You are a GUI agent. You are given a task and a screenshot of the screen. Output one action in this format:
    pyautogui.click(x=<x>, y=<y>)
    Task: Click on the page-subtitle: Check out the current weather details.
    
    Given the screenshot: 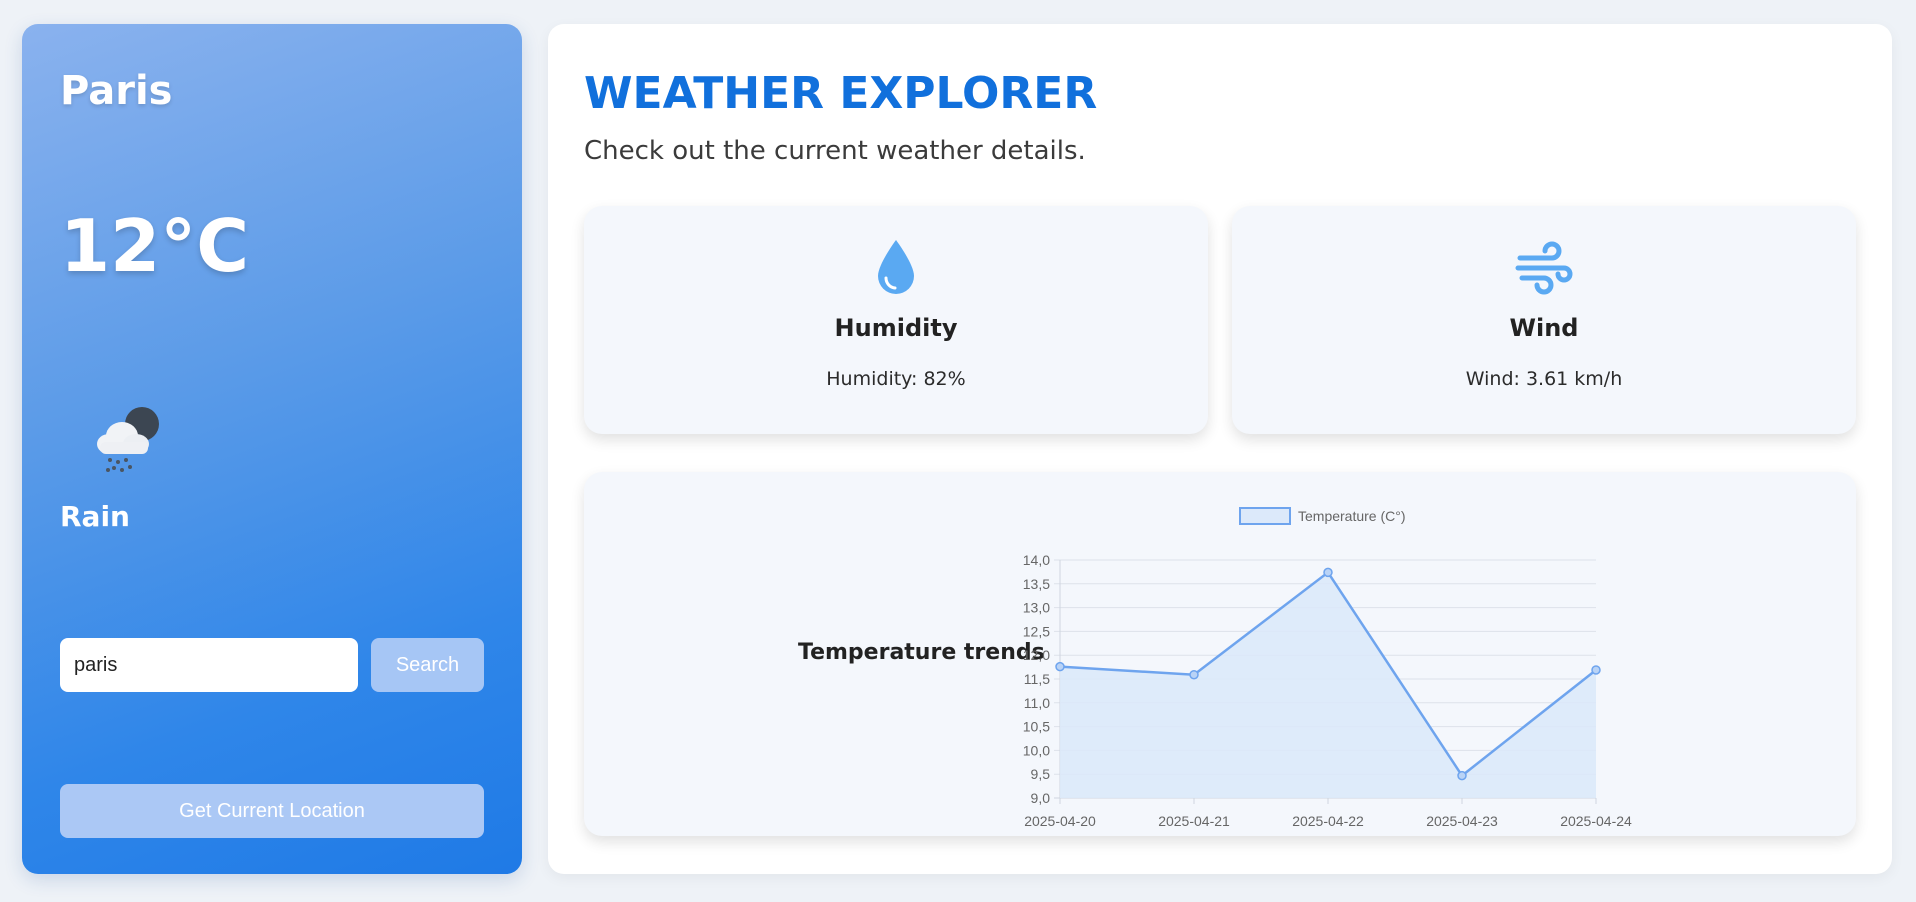 What is the action you would take?
    pyautogui.click(x=835, y=151)
    